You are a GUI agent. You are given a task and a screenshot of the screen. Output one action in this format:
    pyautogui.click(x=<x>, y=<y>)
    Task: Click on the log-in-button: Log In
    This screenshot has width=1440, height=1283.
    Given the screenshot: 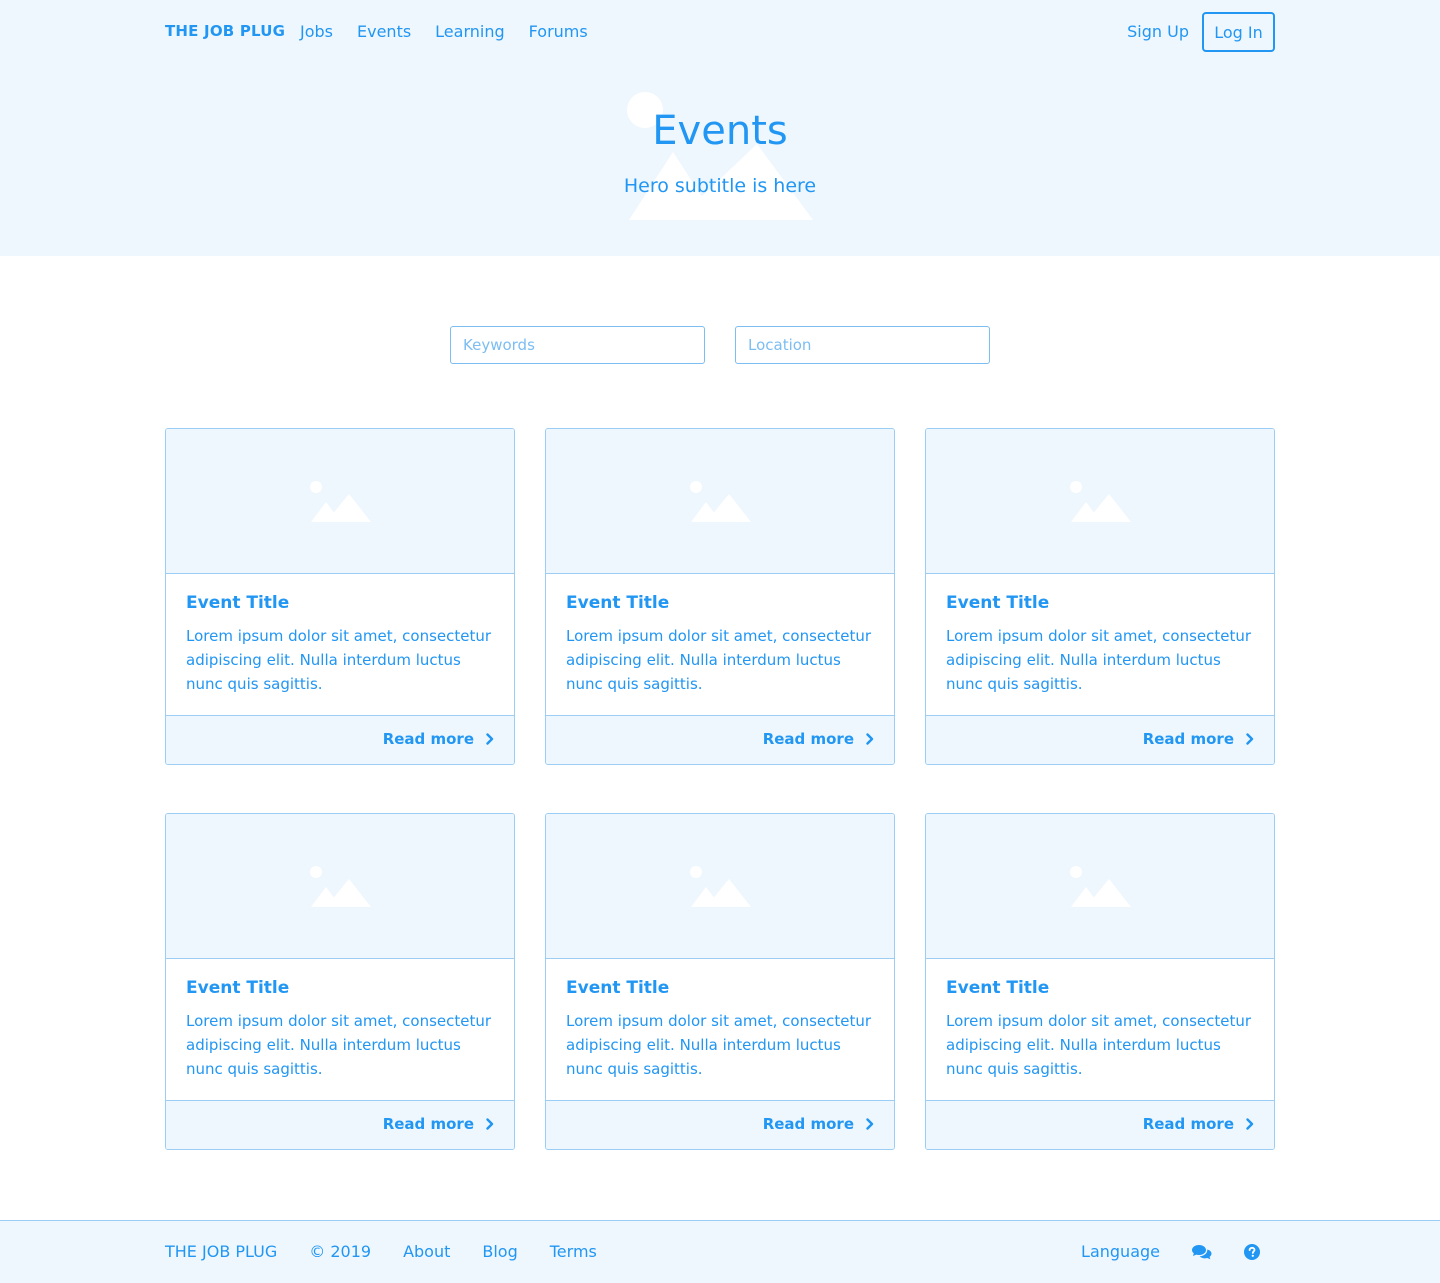 What is the action you would take?
    pyautogui.click(x=1238, y=32)
    